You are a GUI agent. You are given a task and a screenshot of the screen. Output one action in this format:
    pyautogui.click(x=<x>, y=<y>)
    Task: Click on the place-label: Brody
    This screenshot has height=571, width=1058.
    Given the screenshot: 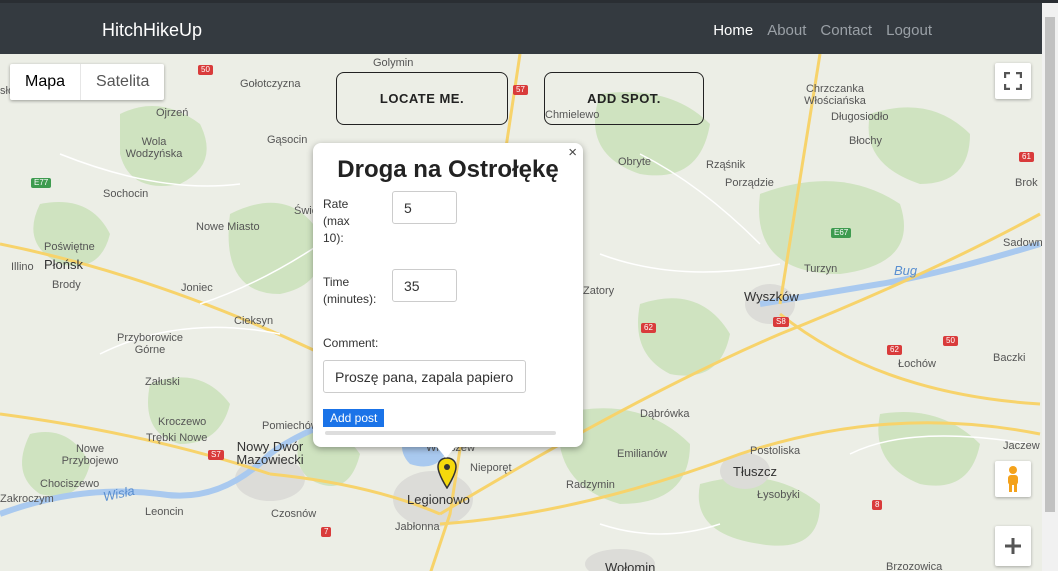 What is the action you would take?
    pyautogui.click(x=66, y=285)
    